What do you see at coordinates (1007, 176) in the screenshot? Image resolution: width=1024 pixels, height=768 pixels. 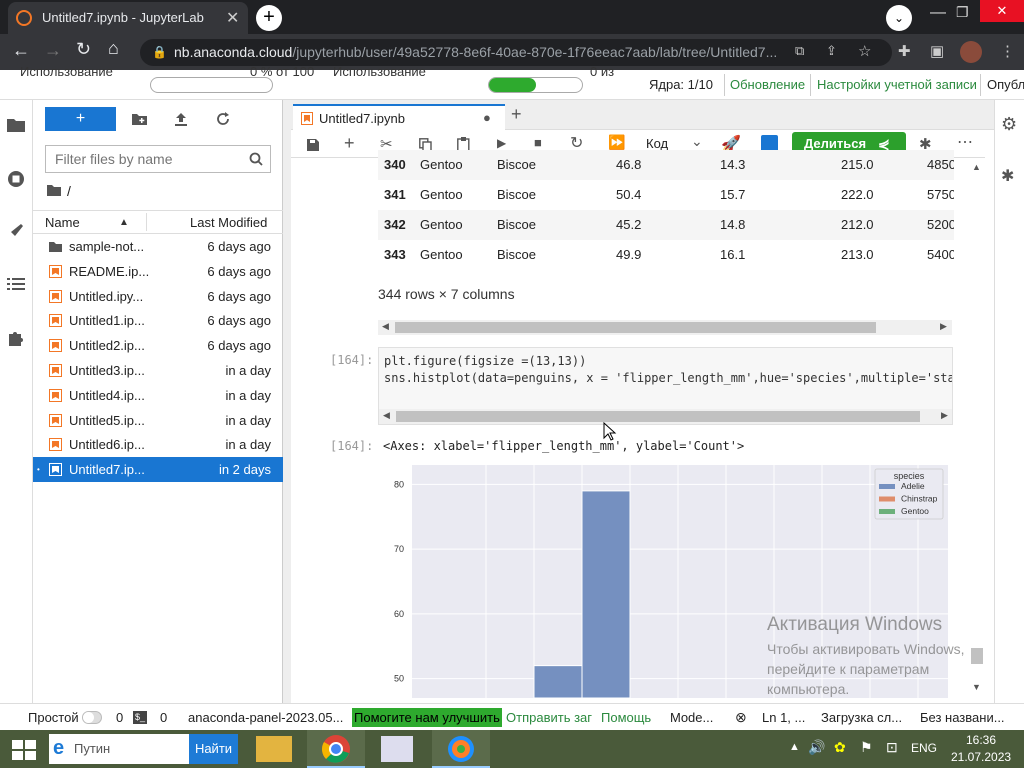 I see `debugger-bug-icon: ✱` at bounding box center [1007, 176].